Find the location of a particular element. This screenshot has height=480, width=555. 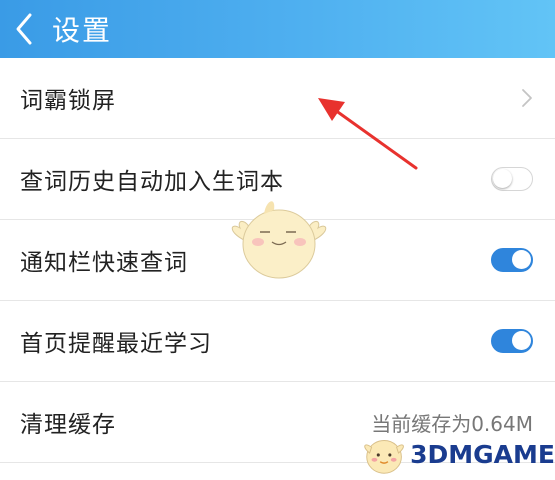

back-button is located at coordinates (24, 29).